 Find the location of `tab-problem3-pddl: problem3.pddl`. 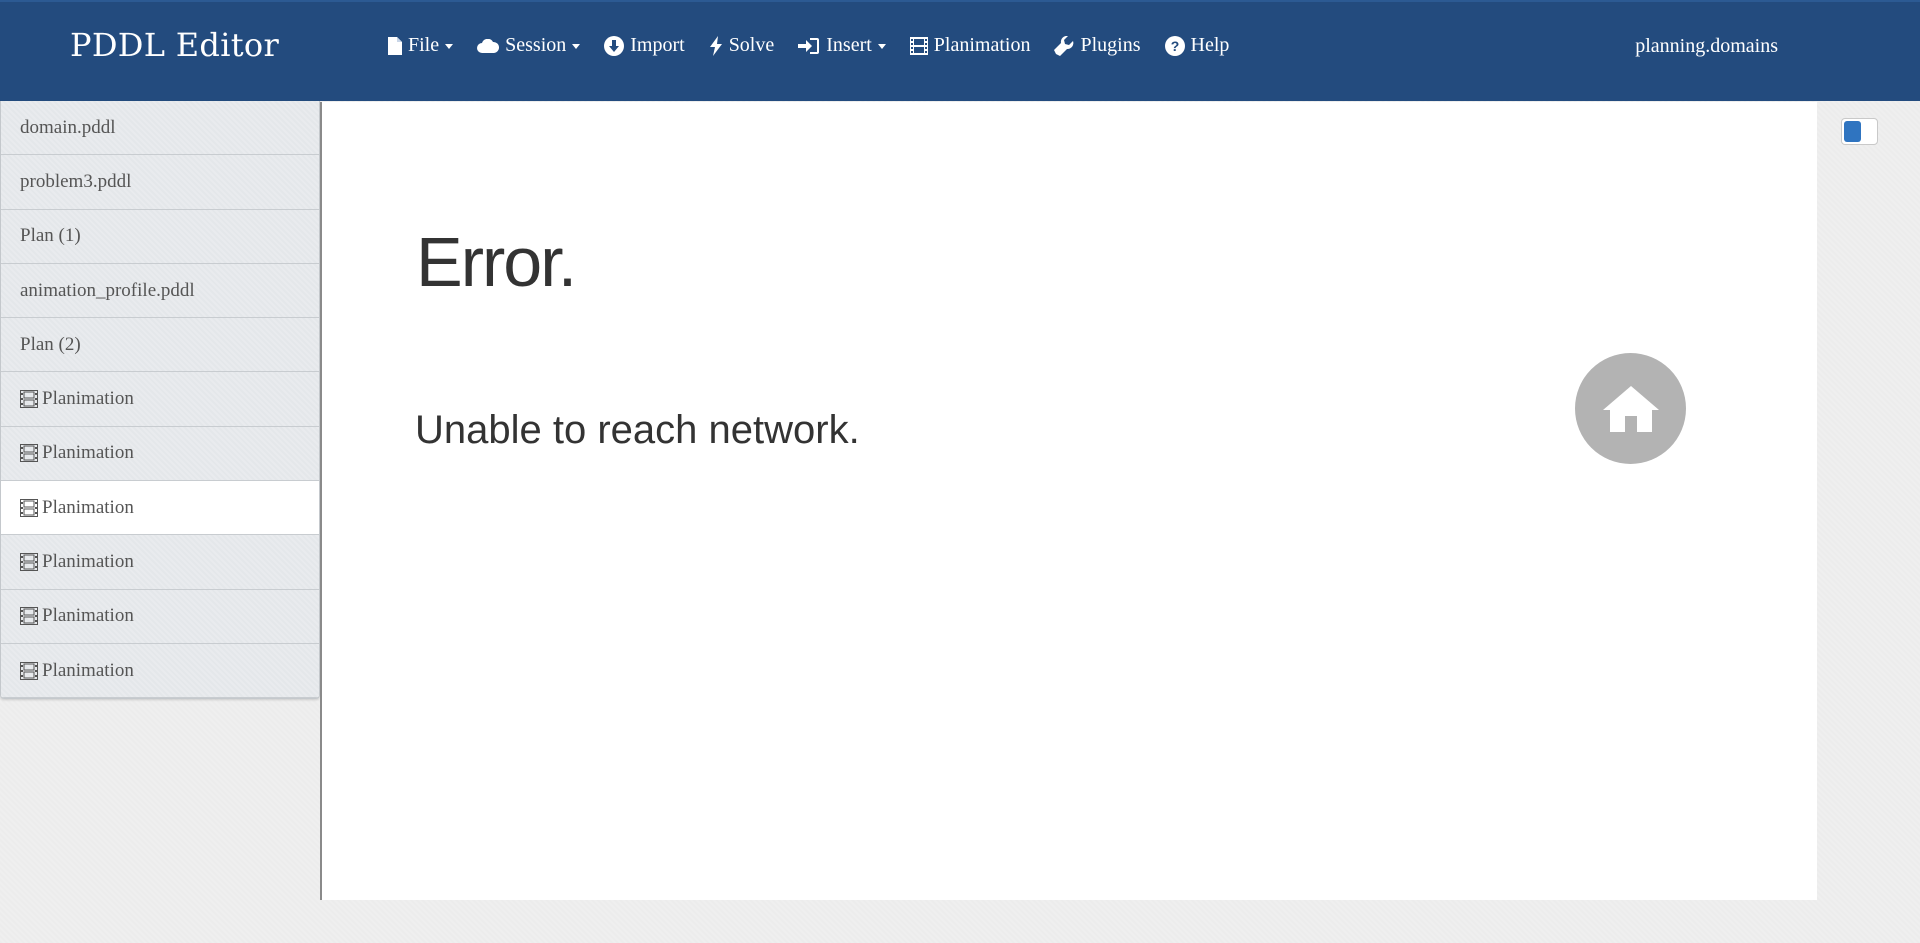

tab-problem3-pddl: problem3.pddl is located at coordinates (160, 182).